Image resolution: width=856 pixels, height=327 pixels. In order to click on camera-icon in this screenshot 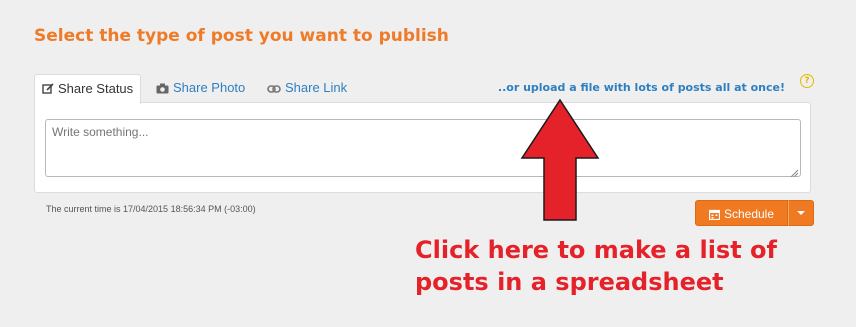, I will do `click(162, 90)`.